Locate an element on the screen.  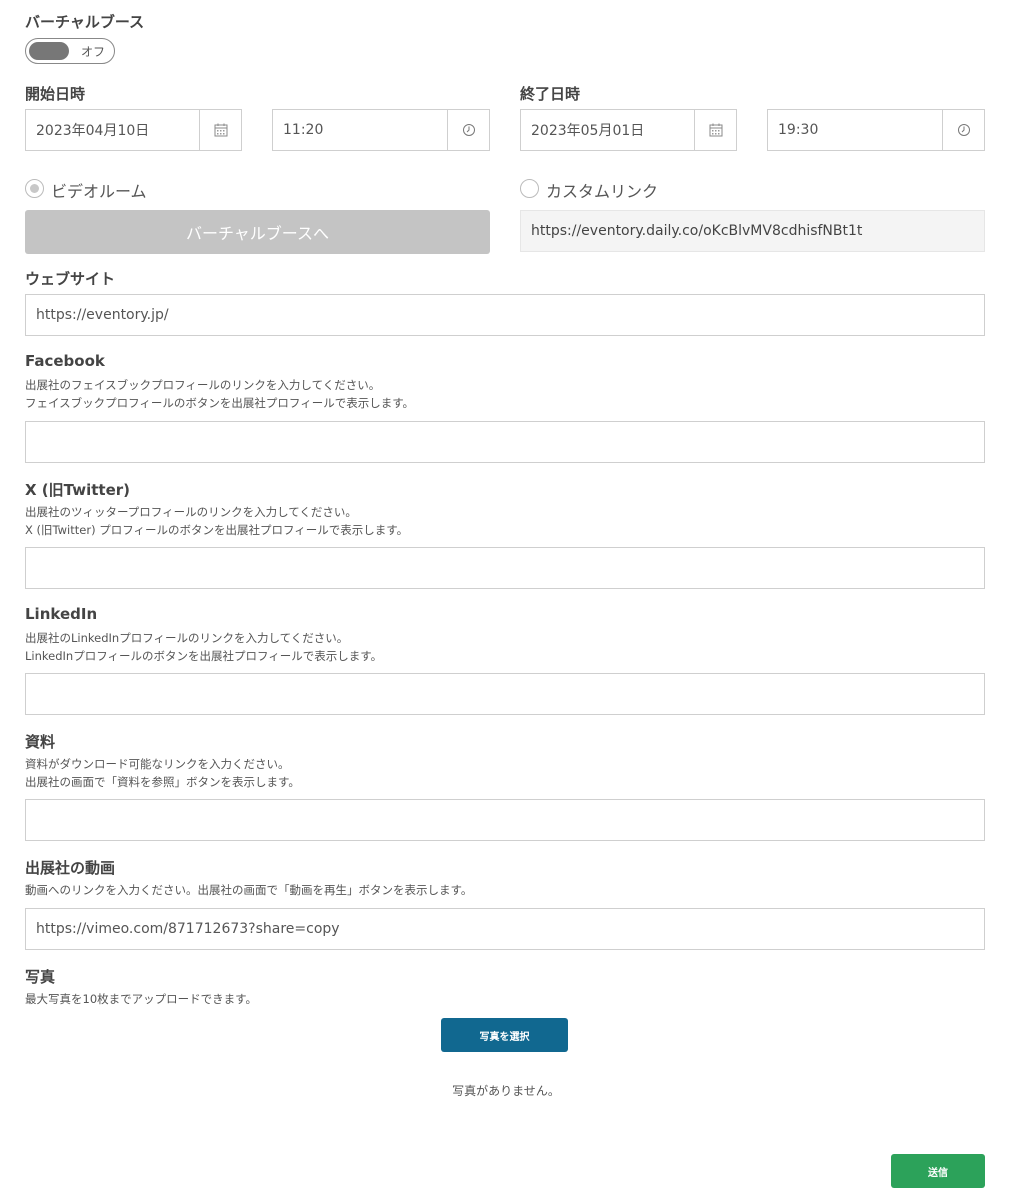
custom-link-radio is located at coordinates (529, 188).